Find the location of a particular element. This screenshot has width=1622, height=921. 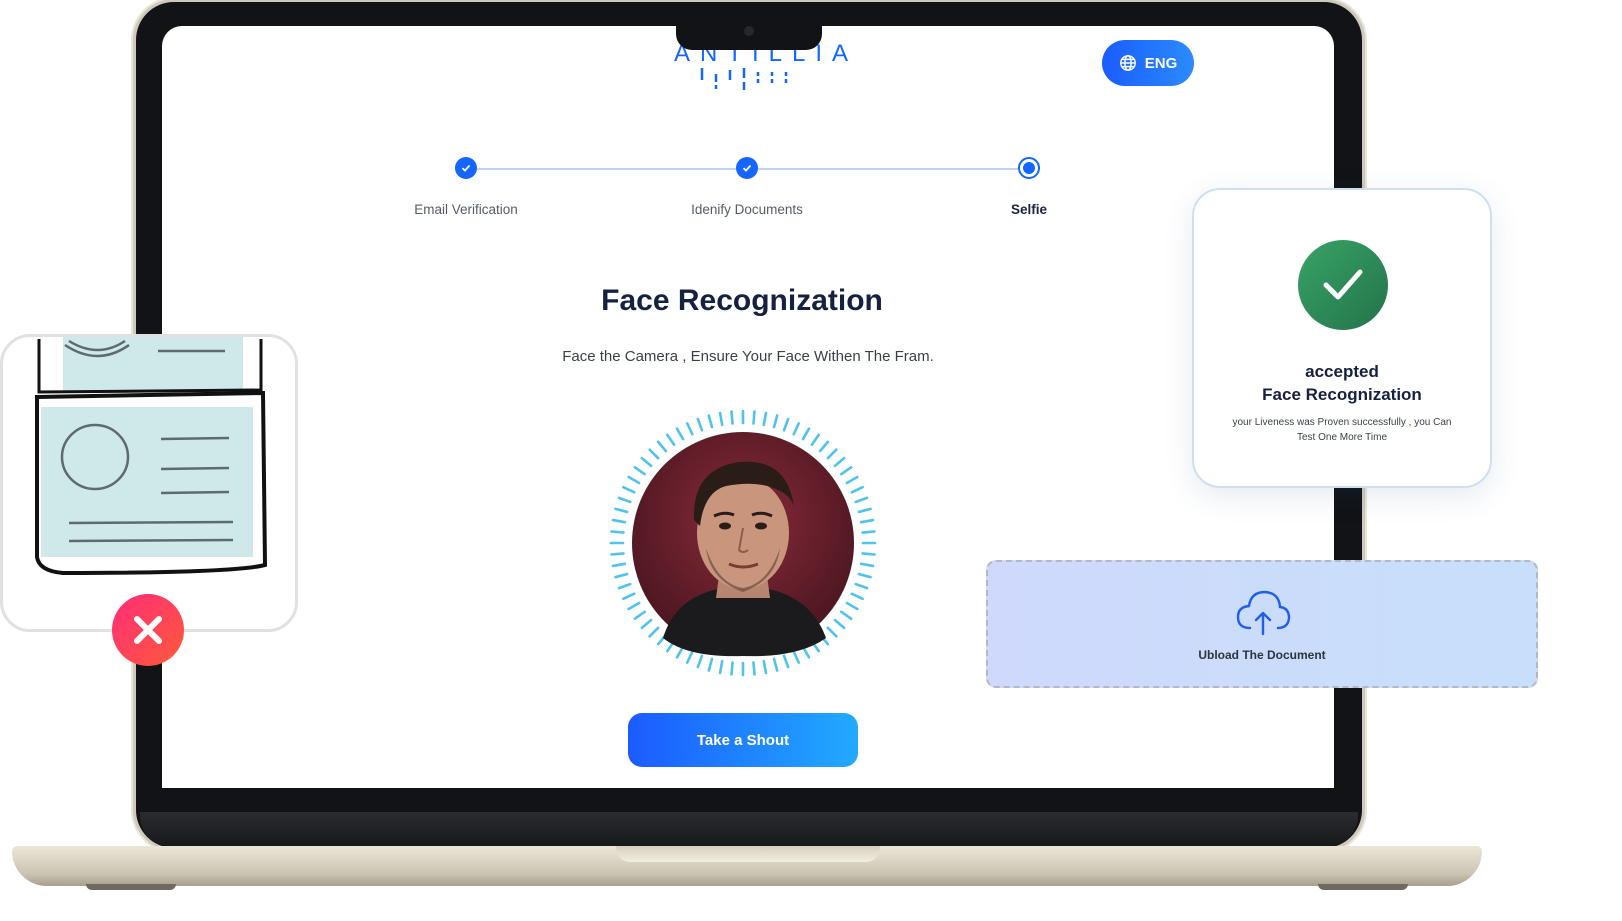

id-document-card is located at coordinates (149, 483).